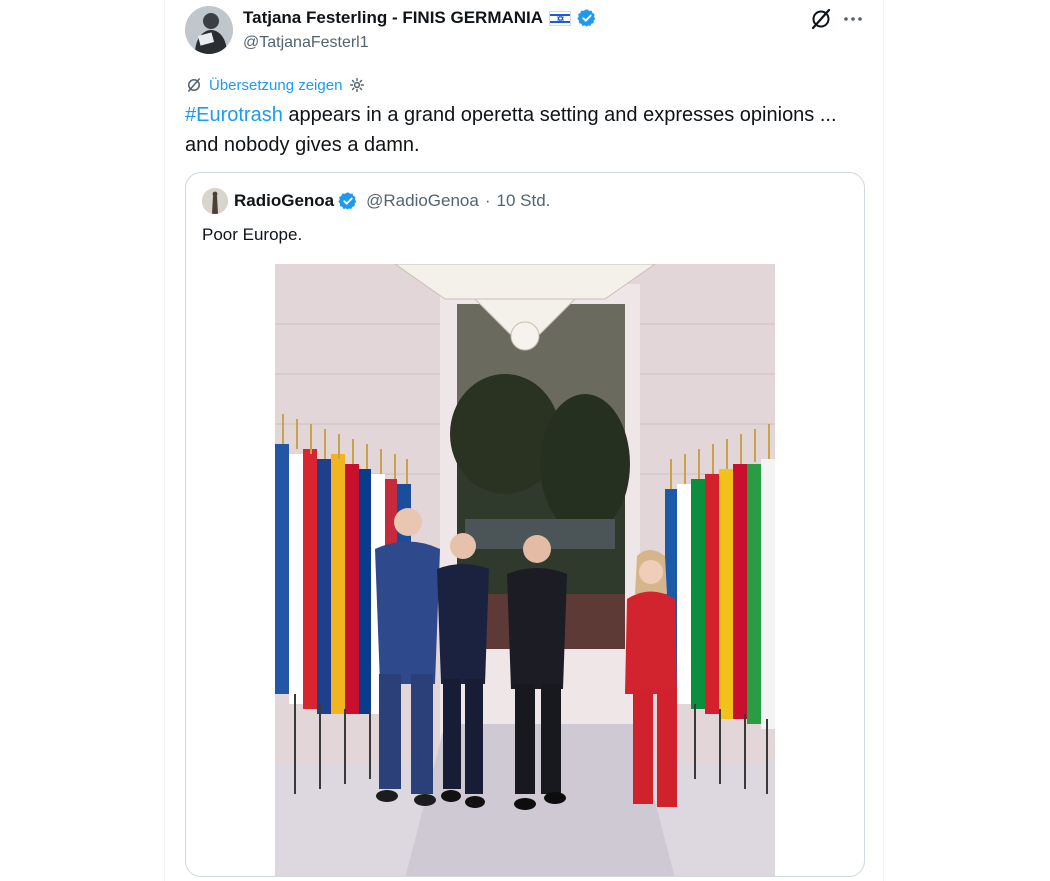 The height and width of the screenshot is (881, 1050). Describe the element at coordinates (853, 19) in the screenshot. I see `more-icon` at that location.